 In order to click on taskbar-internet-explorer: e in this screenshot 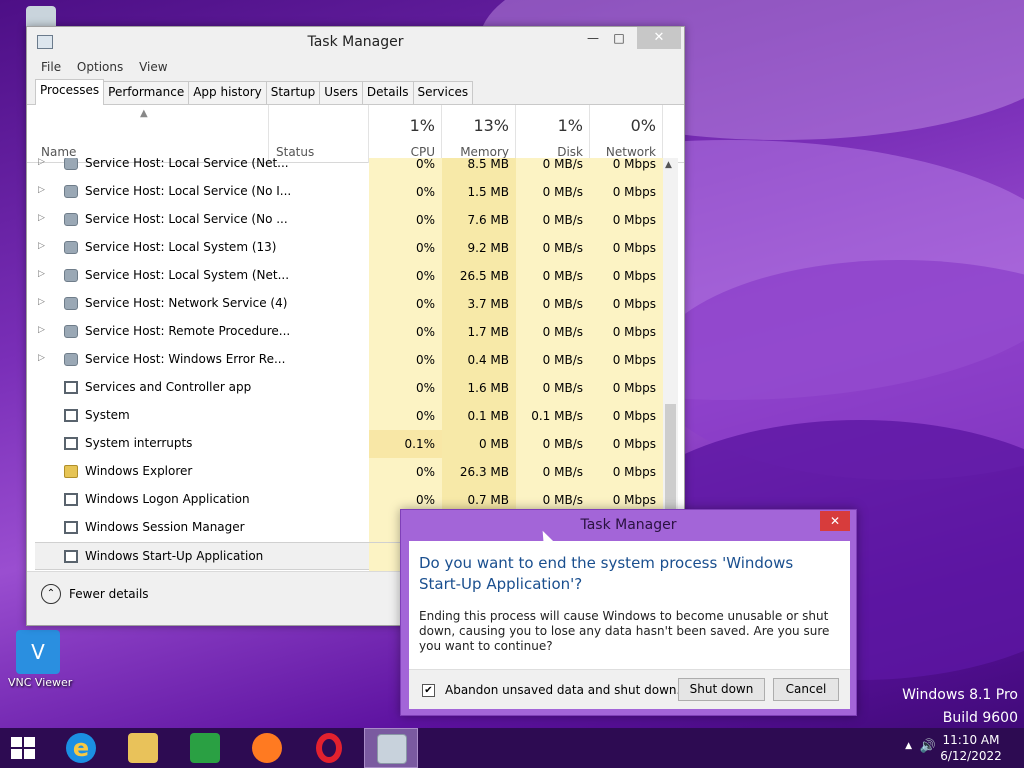, I will do `click(81, 748)`.